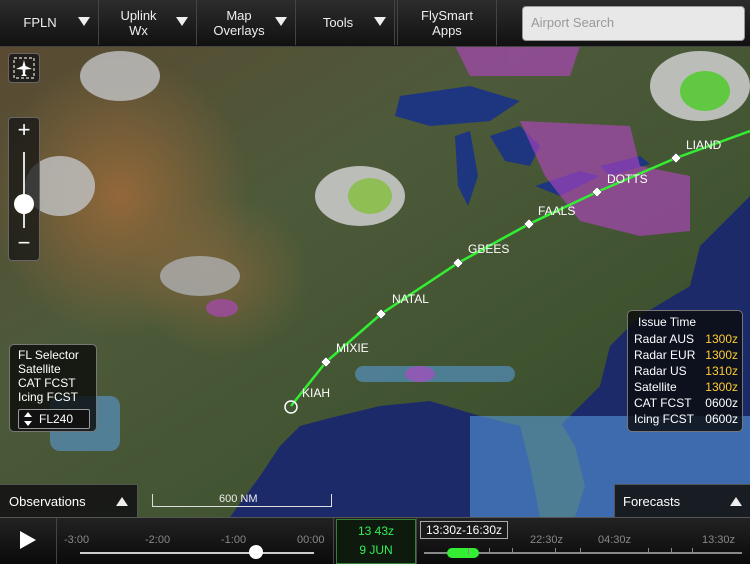 The height and width of the screenshot is (564, 750). What do you see at coordinates (704, 145) in the screenshot?
I see `waypoint-label-liand: LIAND` at bounding box center [704, 145].